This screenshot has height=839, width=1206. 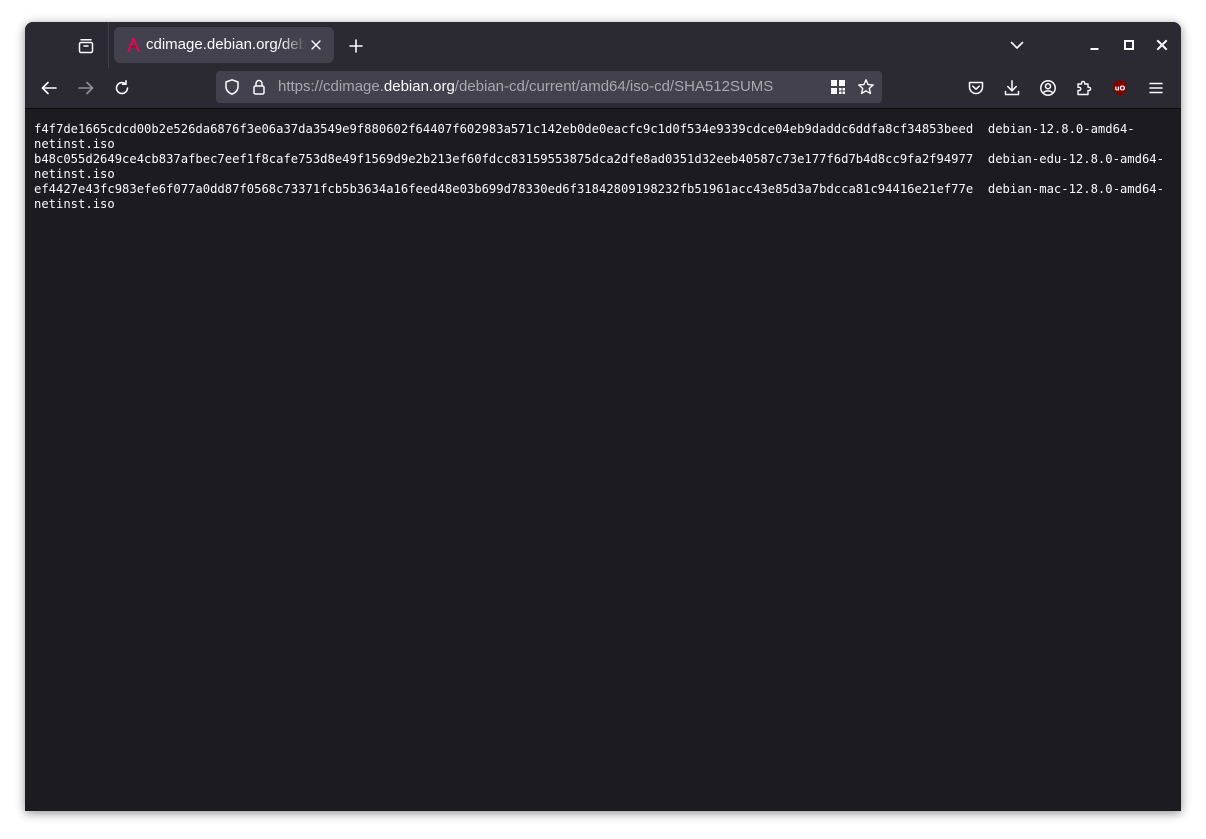 I want to click on tab-manager-icon, so click(x=86, y=46).